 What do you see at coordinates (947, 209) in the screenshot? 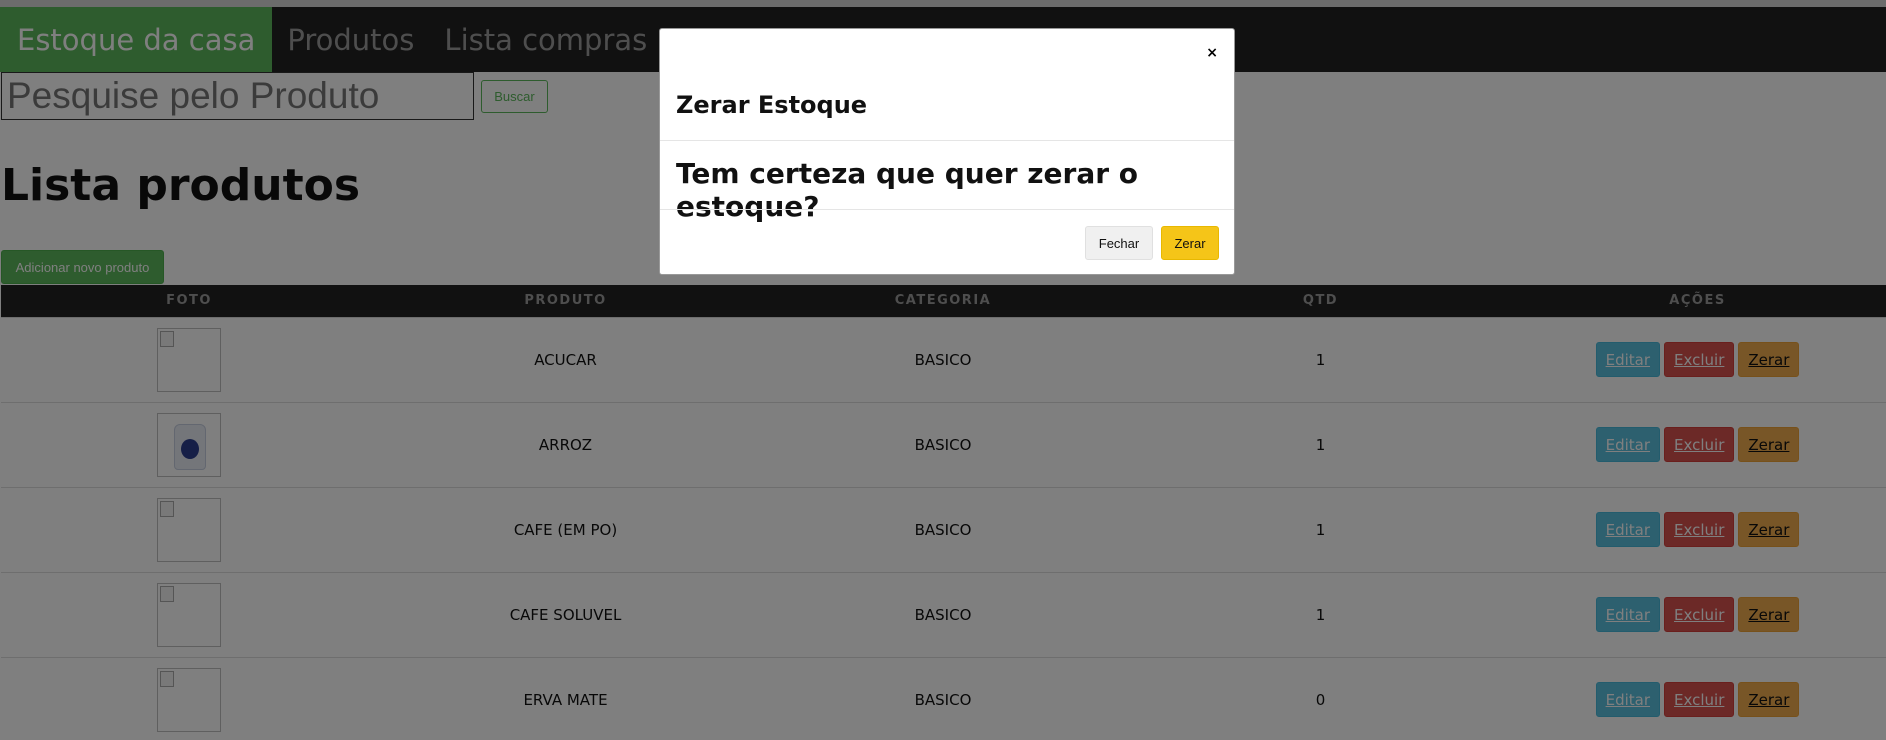
I see `modal-footer-divider` at bounding box center [947, 209].